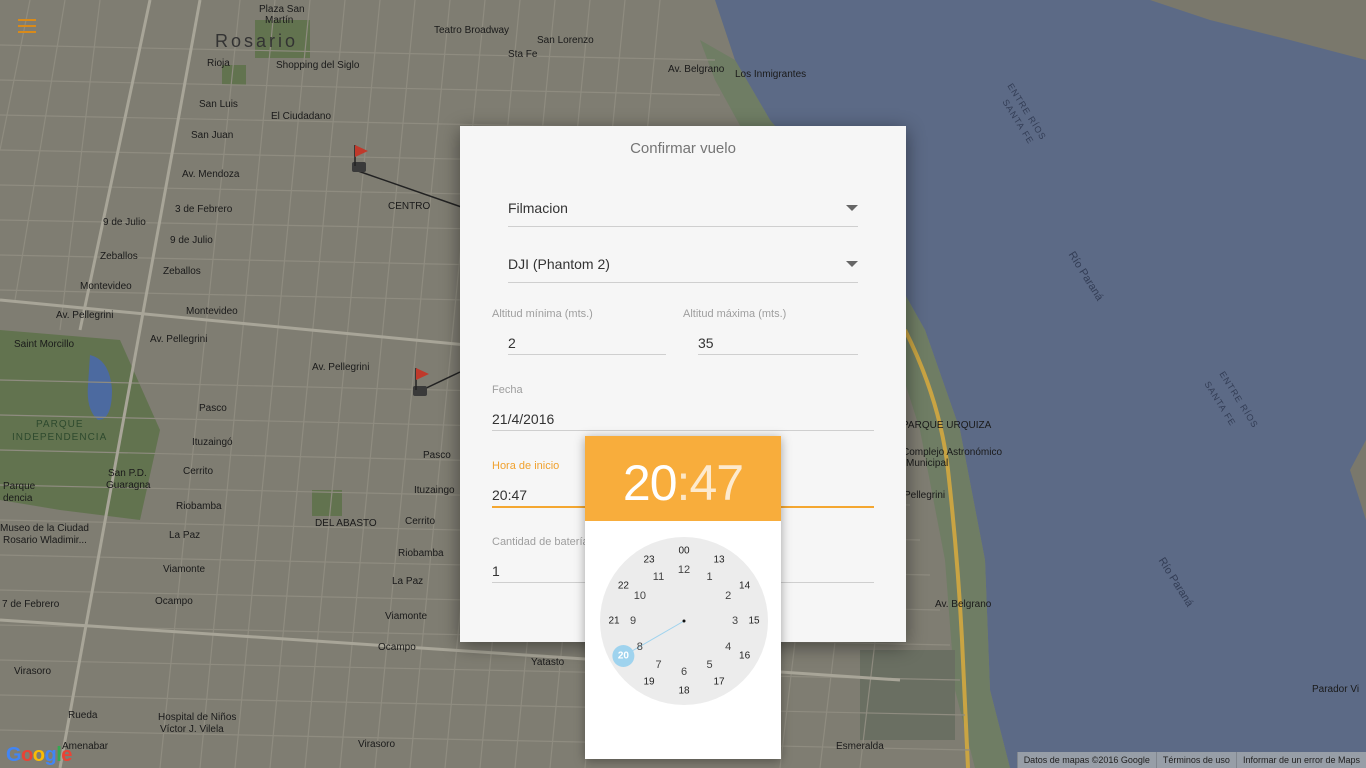  I want to click on hour-option-6: 6, so click(684, 672).